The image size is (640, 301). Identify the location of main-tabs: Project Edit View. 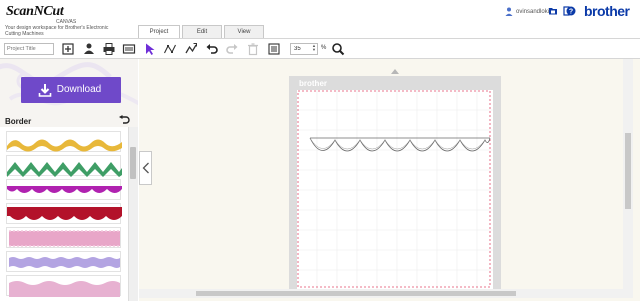
(202, 31).